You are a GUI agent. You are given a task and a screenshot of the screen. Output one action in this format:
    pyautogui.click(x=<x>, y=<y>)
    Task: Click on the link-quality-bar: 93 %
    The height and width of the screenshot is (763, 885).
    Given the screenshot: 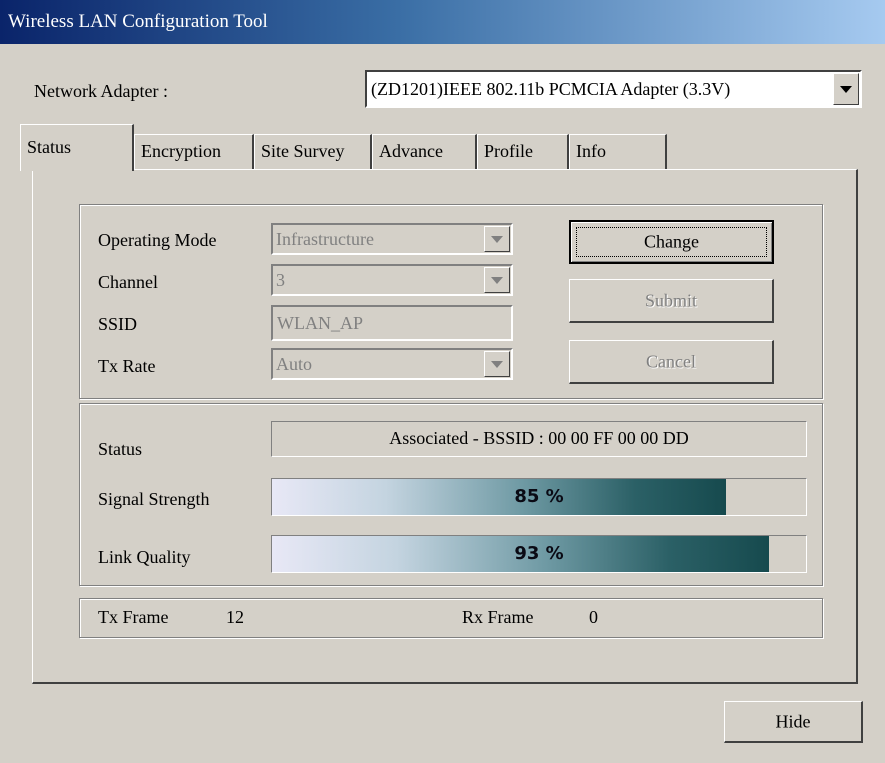 What is the action you would take?
    pyautogui.click(x=539, y=554)
    